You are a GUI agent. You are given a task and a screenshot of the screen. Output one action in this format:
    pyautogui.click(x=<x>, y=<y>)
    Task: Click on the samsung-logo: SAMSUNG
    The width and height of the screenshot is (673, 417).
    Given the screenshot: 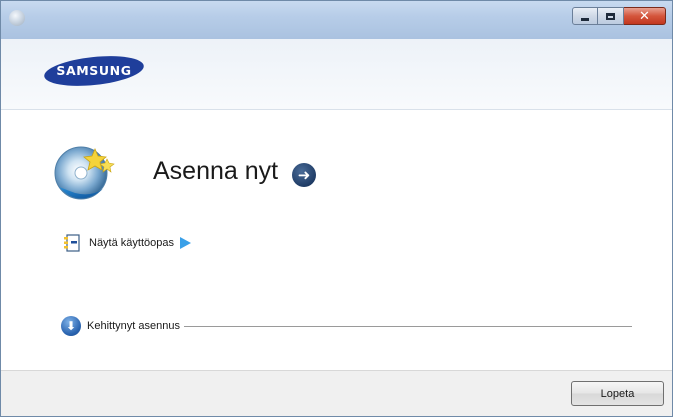 What is the action you would take?
    pyautogui.click(x=94, y=71)
    